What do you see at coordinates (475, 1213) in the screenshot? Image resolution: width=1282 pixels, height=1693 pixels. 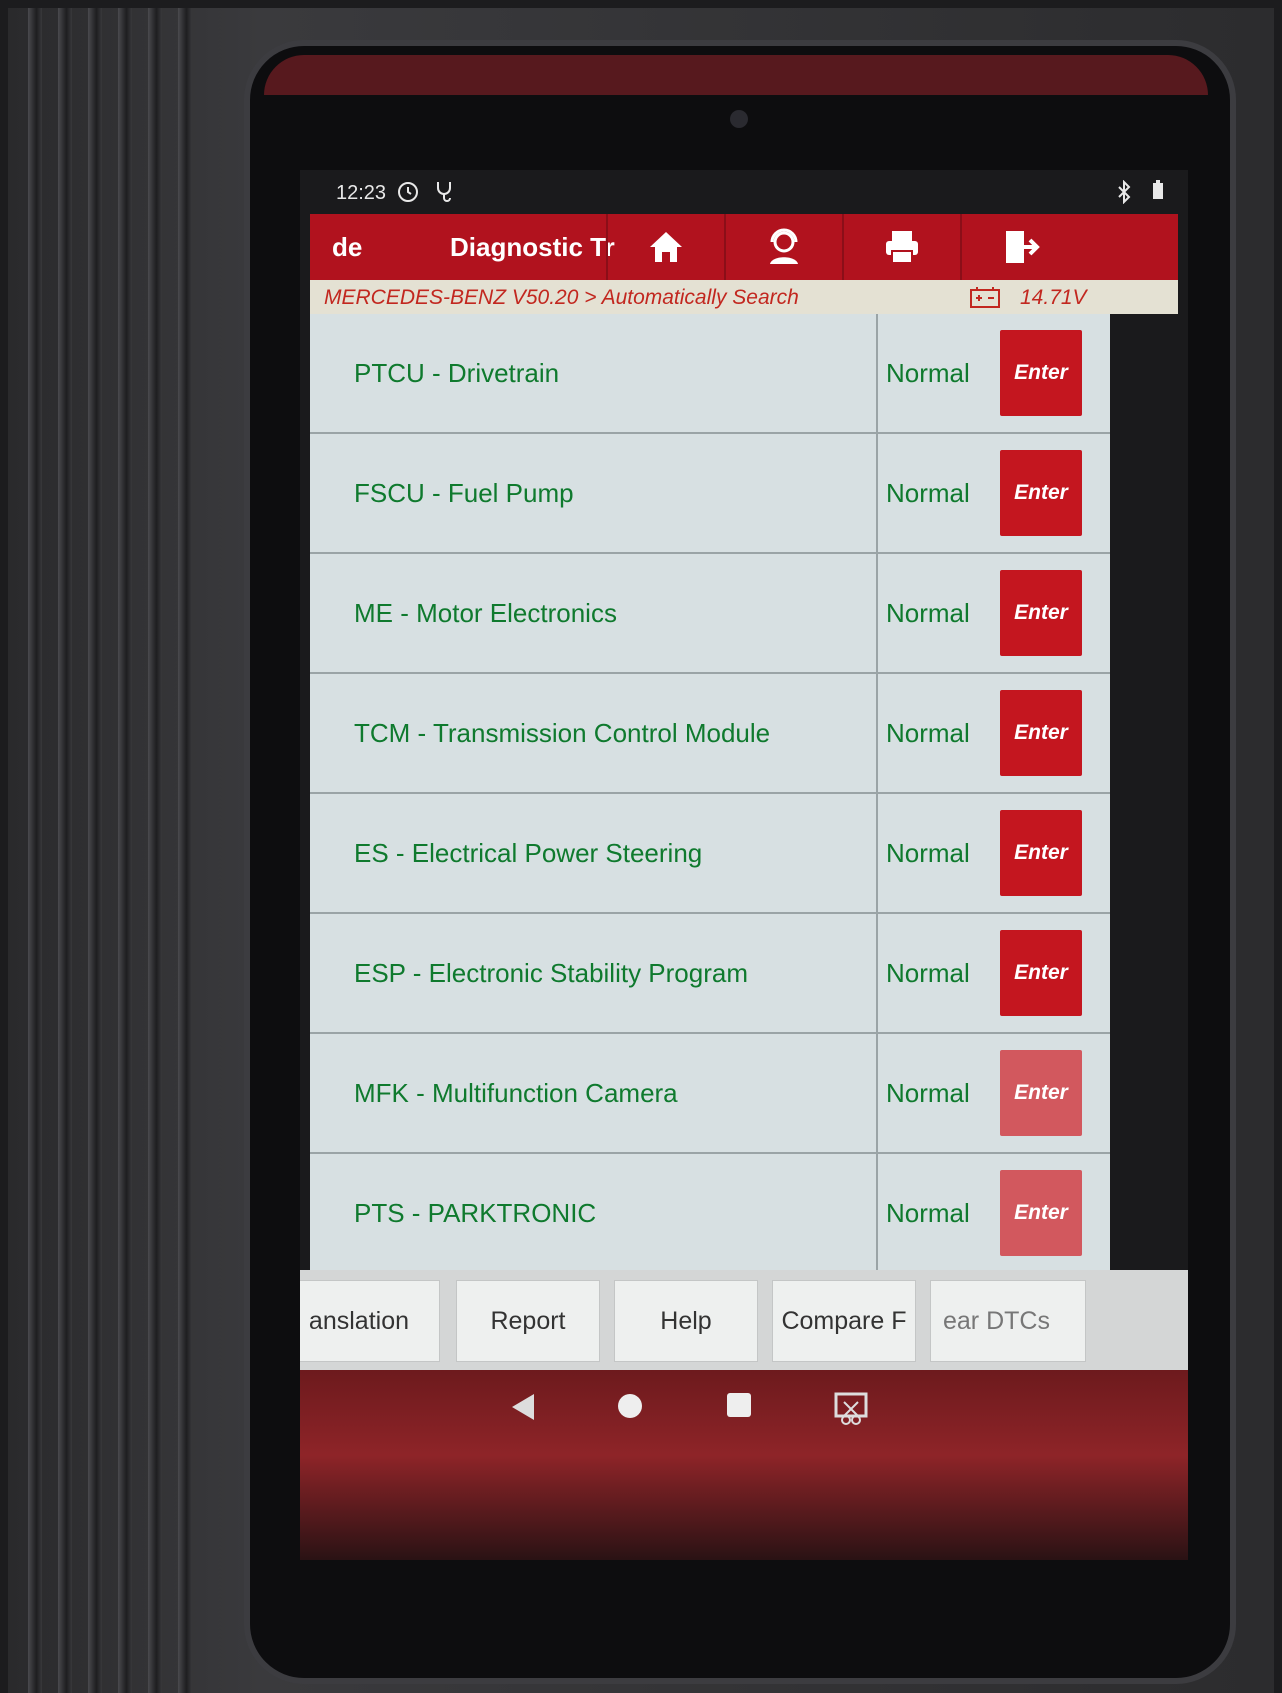 I see `system-name: PTS - PARKTRONIC` at bounding box center [475, 1213].